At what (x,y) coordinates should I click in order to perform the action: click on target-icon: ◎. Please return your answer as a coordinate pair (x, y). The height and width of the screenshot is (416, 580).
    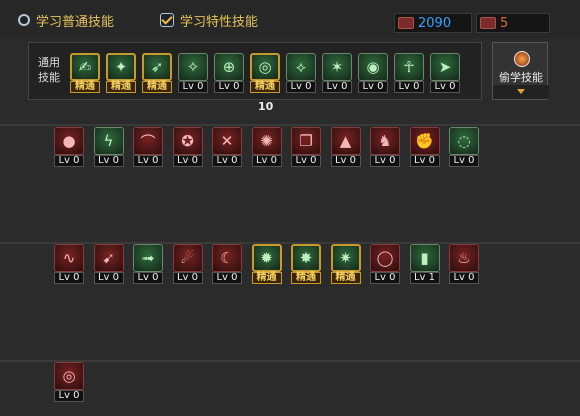
    Looking at the image, I should click on (265, 67).